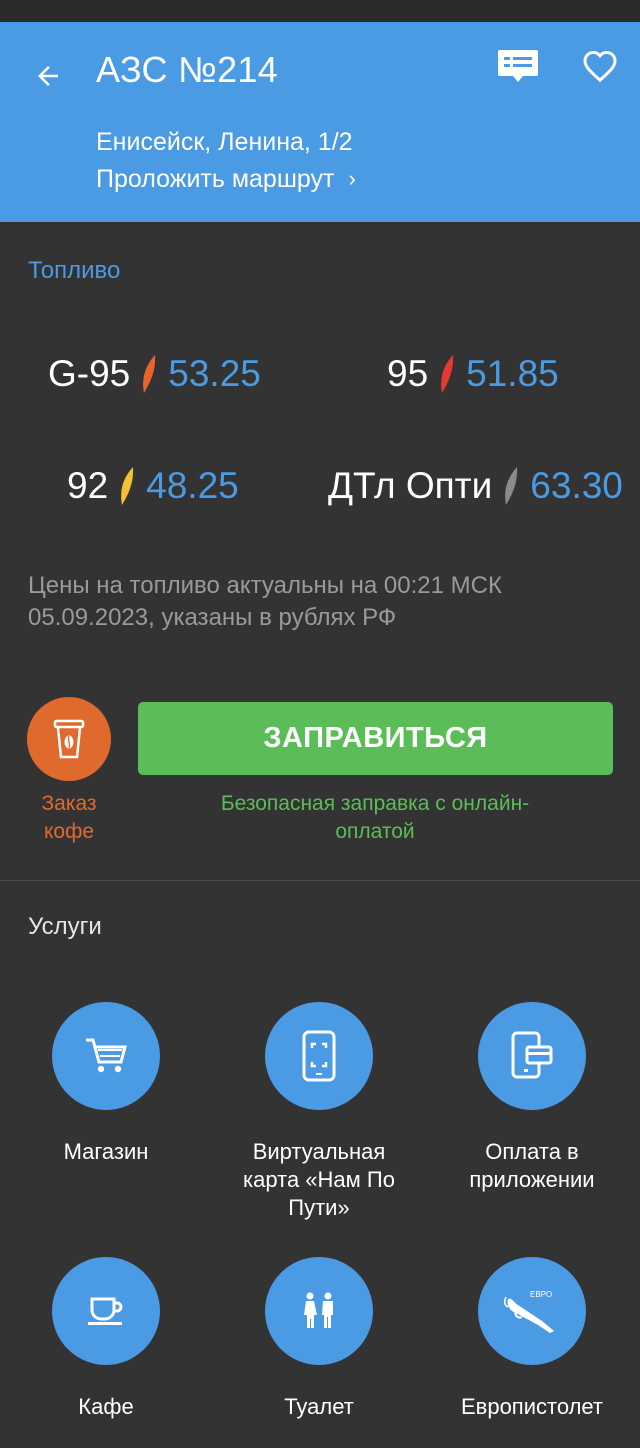  What do you see at coordinates (319, 1112) in the screenshot?
I see `service-virtual-card: Виртуальная карта «Нам По Пути»` at bounding box center [319, 1112].